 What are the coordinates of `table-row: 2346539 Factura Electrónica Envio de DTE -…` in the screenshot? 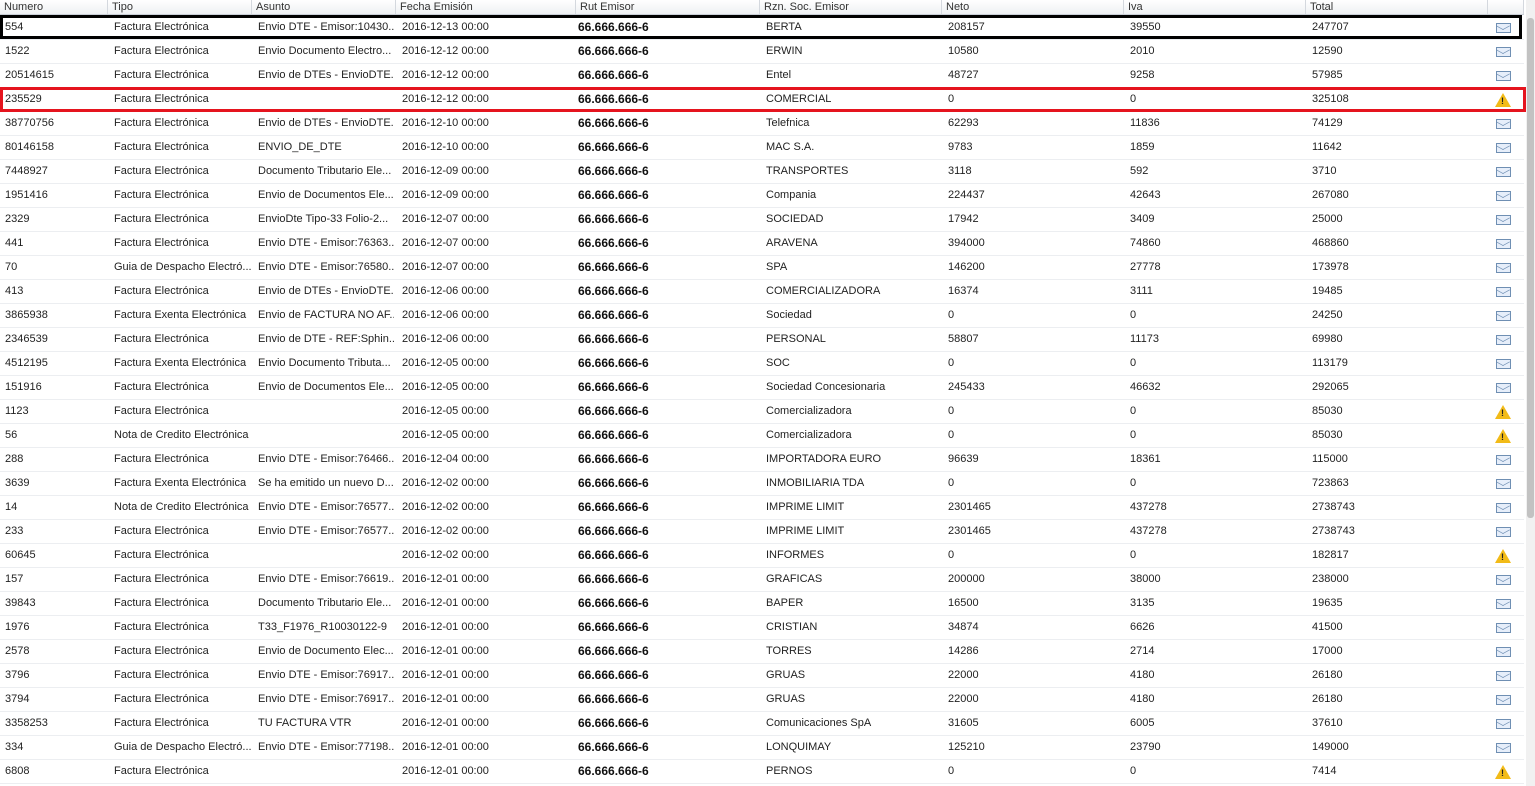 It's located at (762, 340).